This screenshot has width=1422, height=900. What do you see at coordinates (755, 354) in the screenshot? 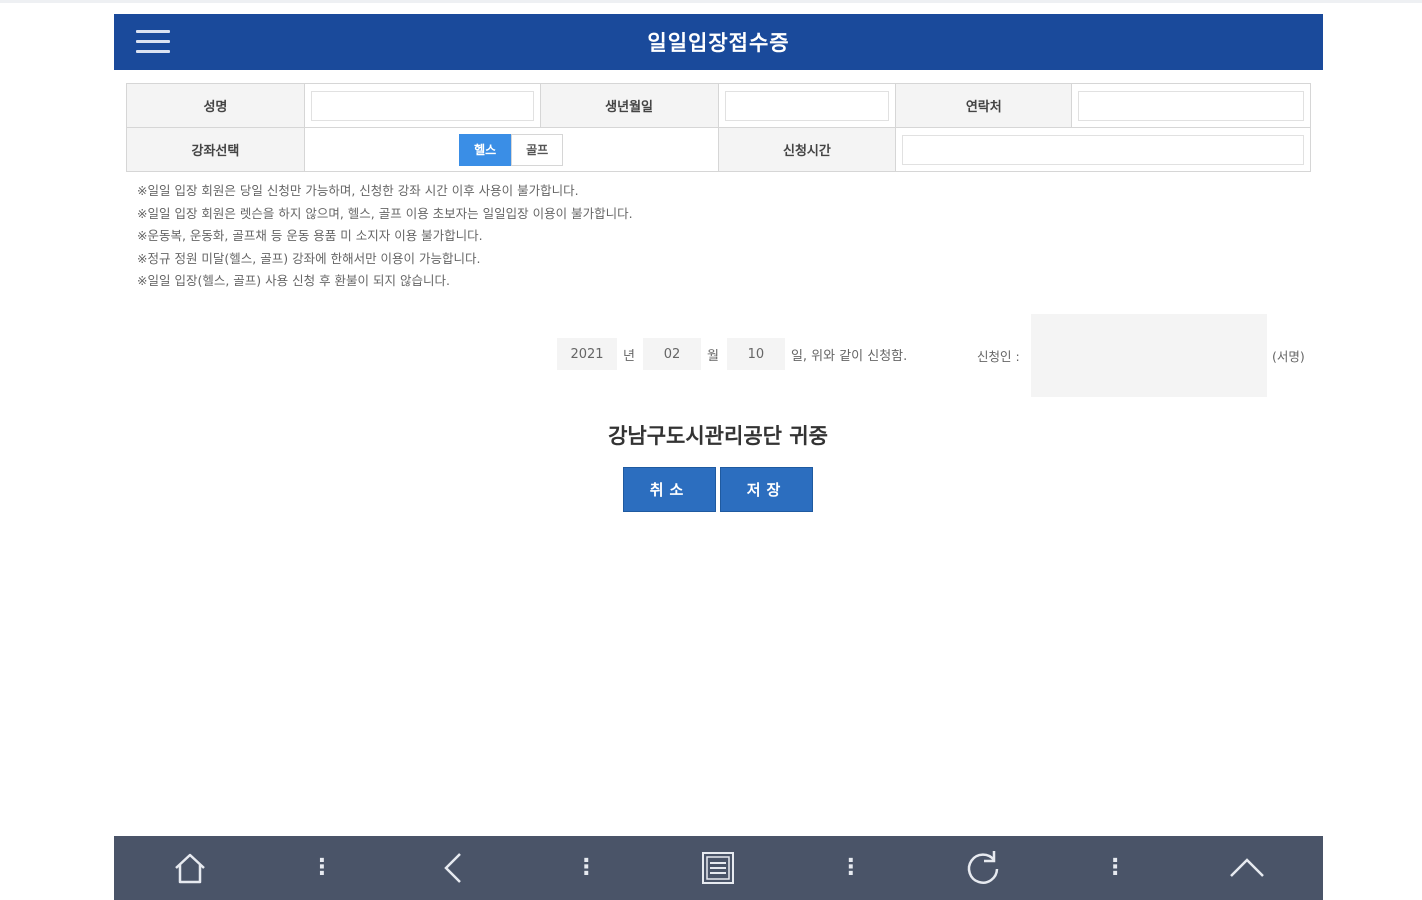
I see `day-input` at bounding box center [755, 354].